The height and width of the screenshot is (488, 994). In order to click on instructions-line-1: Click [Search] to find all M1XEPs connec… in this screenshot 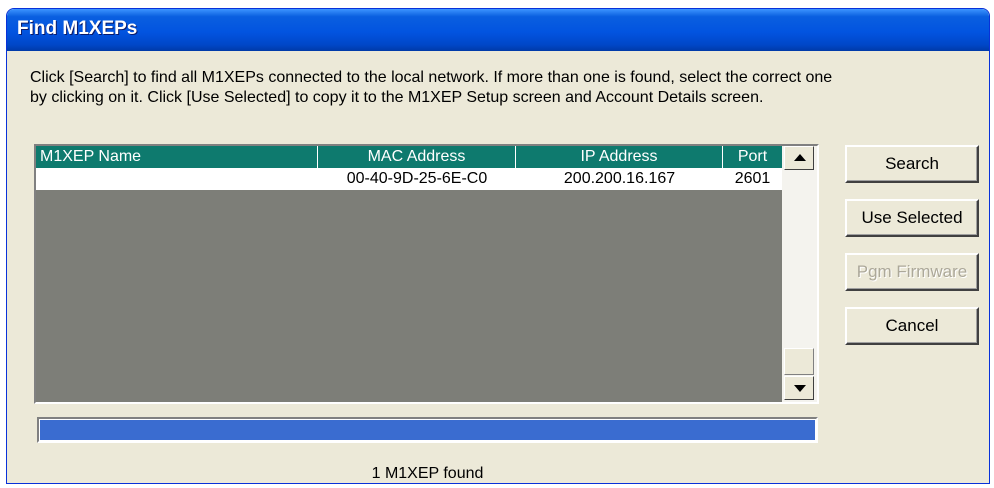, I will do `click(431, 77)`.